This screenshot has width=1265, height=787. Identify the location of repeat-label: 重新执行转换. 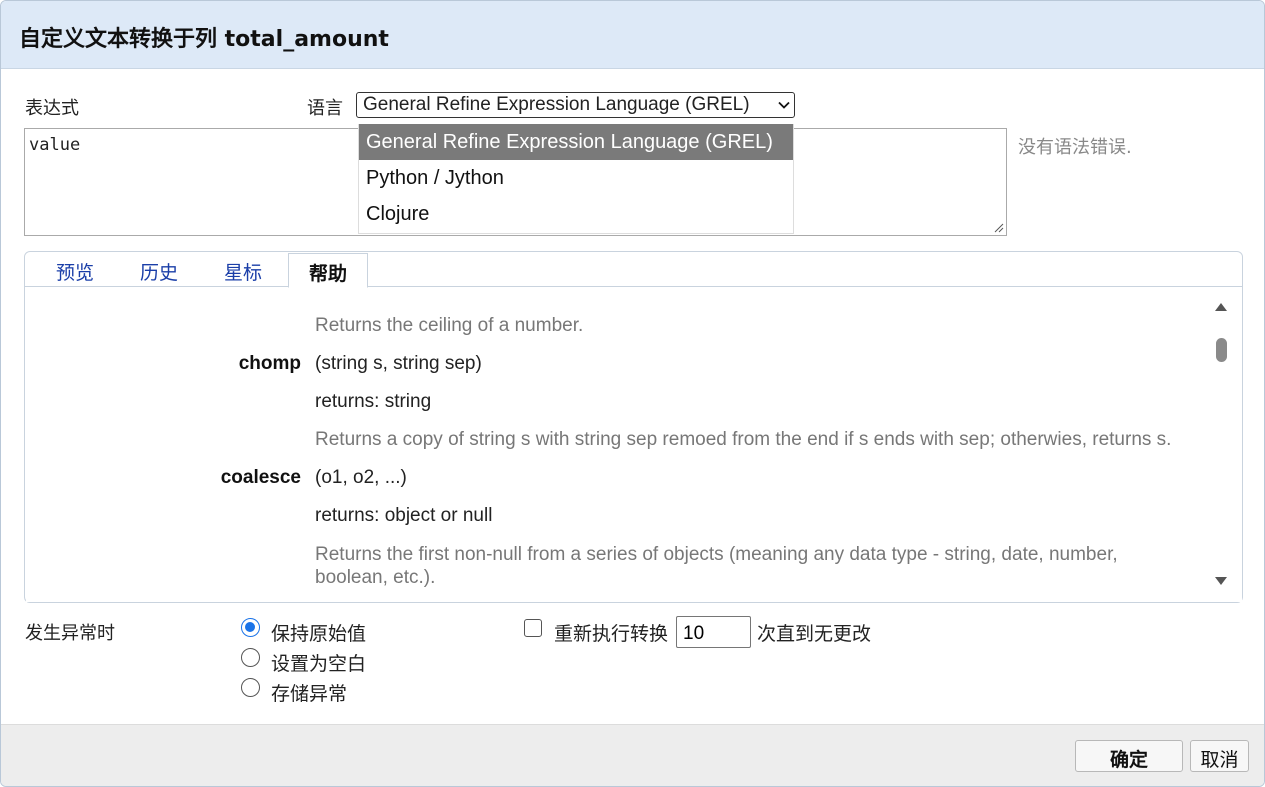
(611, 632).